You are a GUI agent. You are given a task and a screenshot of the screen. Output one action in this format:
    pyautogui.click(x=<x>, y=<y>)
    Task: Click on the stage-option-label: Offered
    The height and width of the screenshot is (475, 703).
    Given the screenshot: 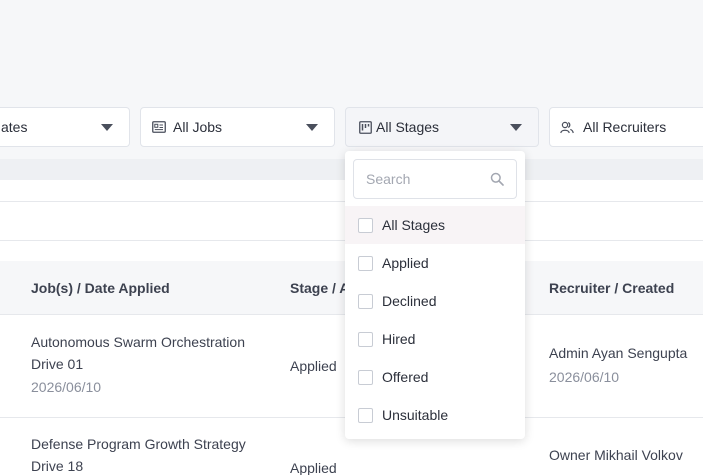 What is the action you would take?
    pyautogui.click(x=405, y=377)
    